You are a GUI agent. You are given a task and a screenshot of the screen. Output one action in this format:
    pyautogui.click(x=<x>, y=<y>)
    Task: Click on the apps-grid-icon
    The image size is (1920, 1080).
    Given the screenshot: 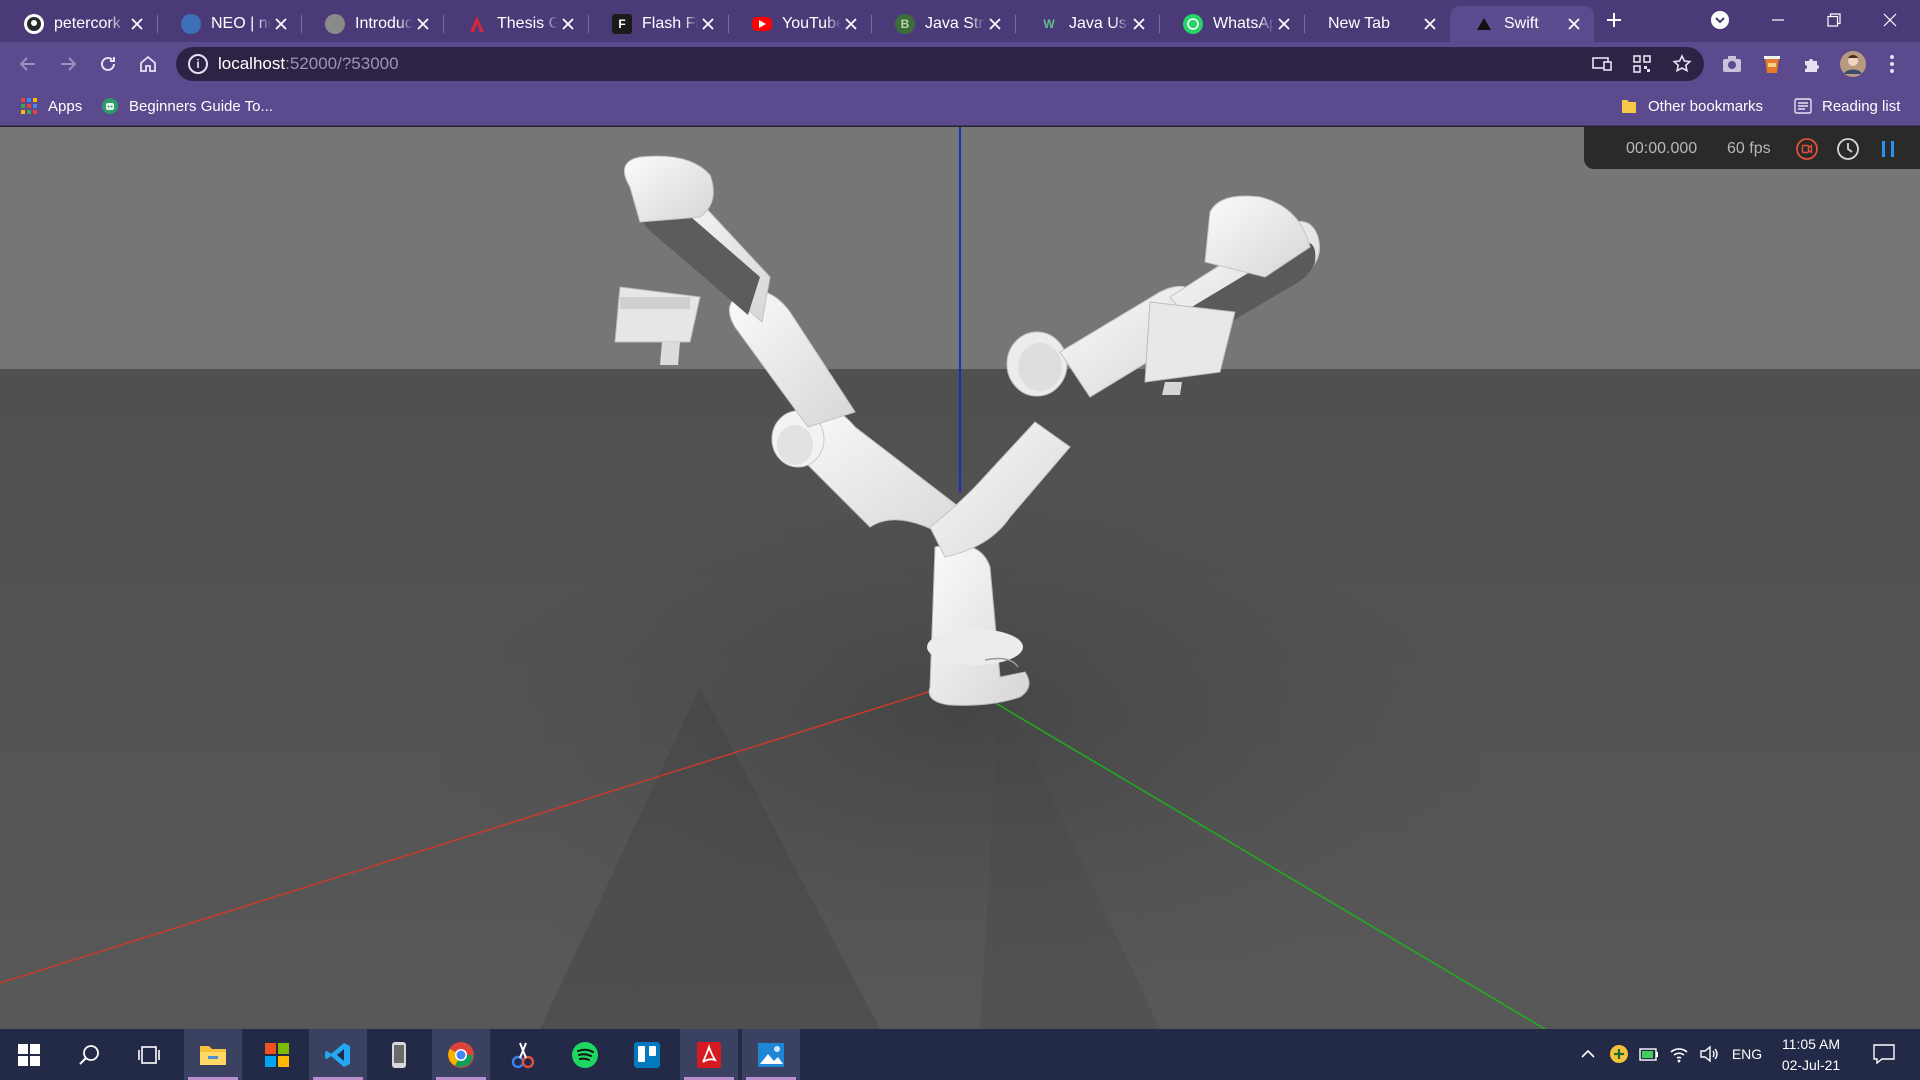 What is the action you would take?
    pyautogui.click(x=29, y=106)
    